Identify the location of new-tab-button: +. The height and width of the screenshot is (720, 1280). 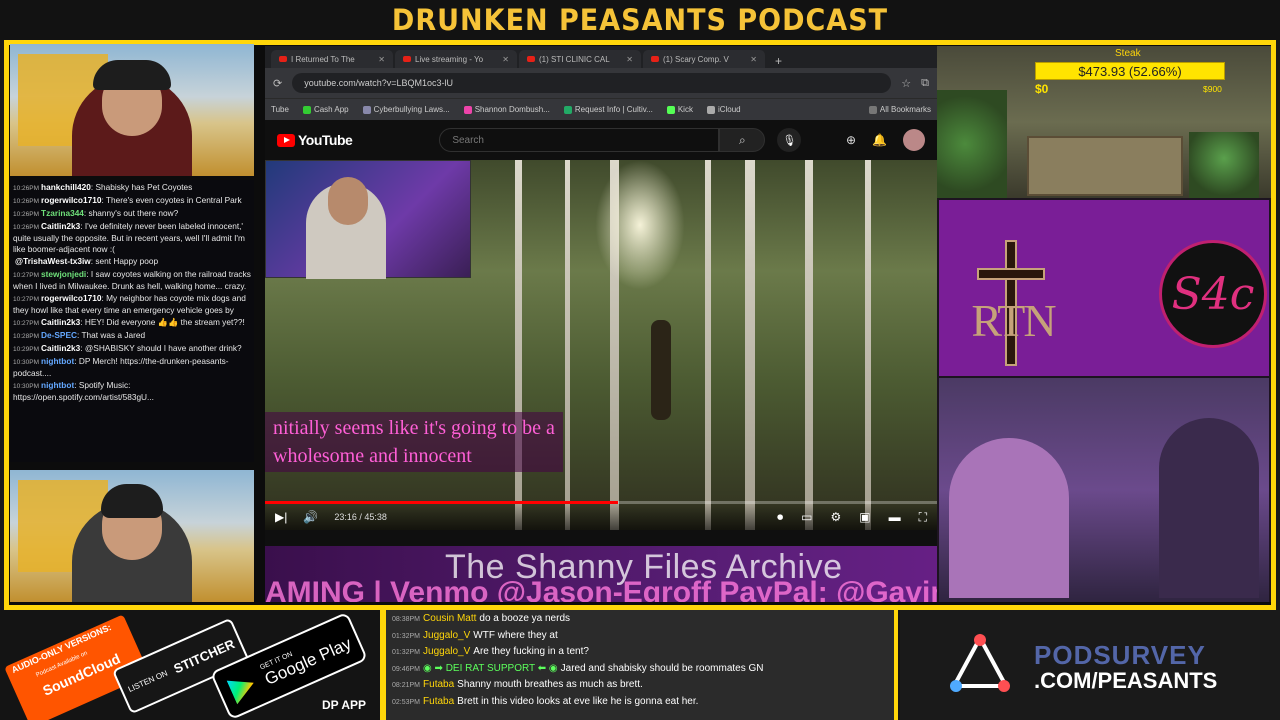
(778, 61).